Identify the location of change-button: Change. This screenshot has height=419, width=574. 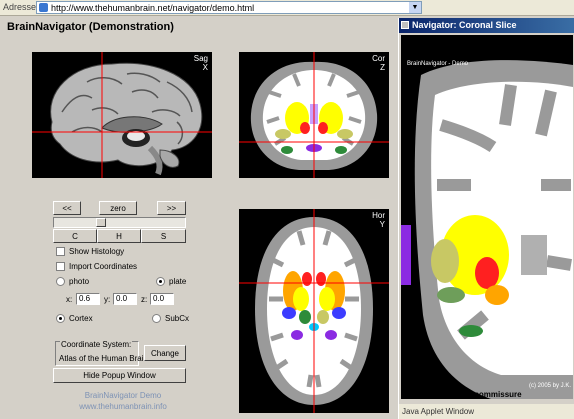
(165, 353).